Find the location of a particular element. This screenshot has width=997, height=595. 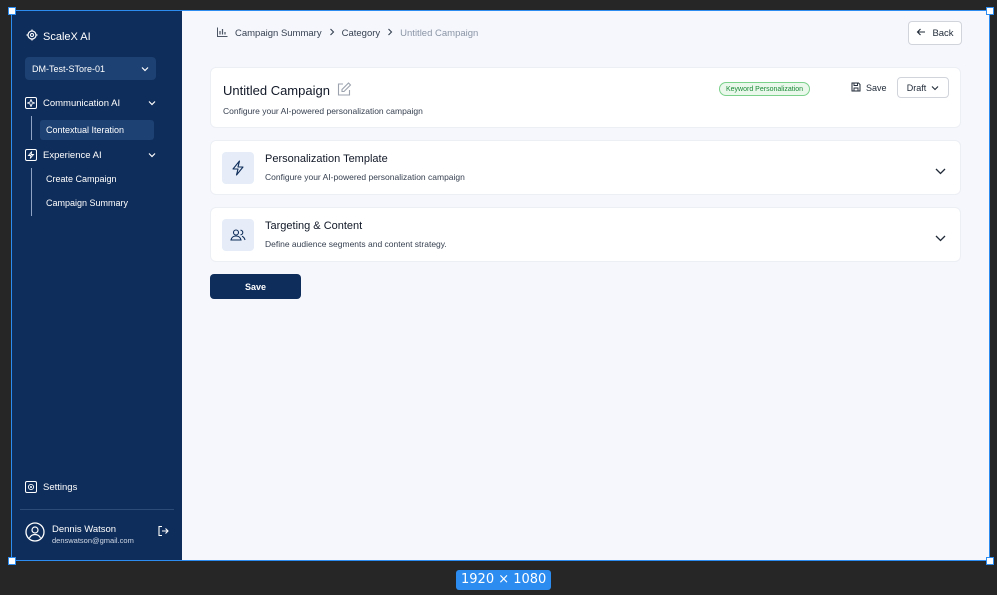

brand: ScaleX AI is located at coordinates (58, 36).